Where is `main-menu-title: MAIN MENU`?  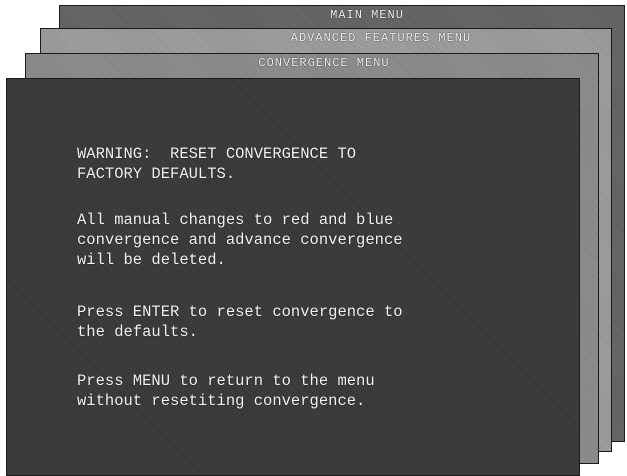 main-menu-title: MAIN MENU is located at coordinates (367, 15).